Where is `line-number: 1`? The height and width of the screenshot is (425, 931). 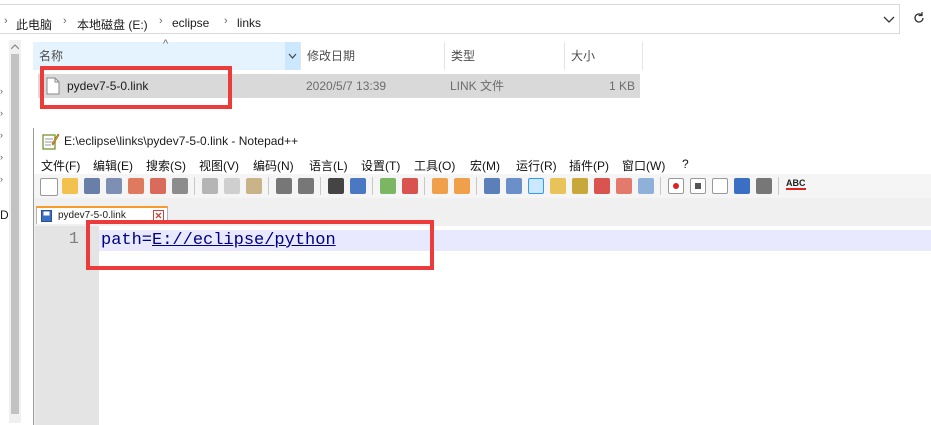 line-number: 1 is located at coordinates (73, 239).